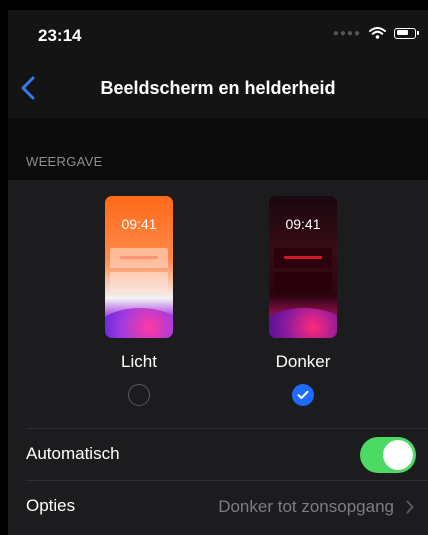 Image resolution: width=428 pixels, height=535 pixels. Describe the element at coordinates (218, 454) in the screenshot. I see `automatic-row: Automatisch` at that location.